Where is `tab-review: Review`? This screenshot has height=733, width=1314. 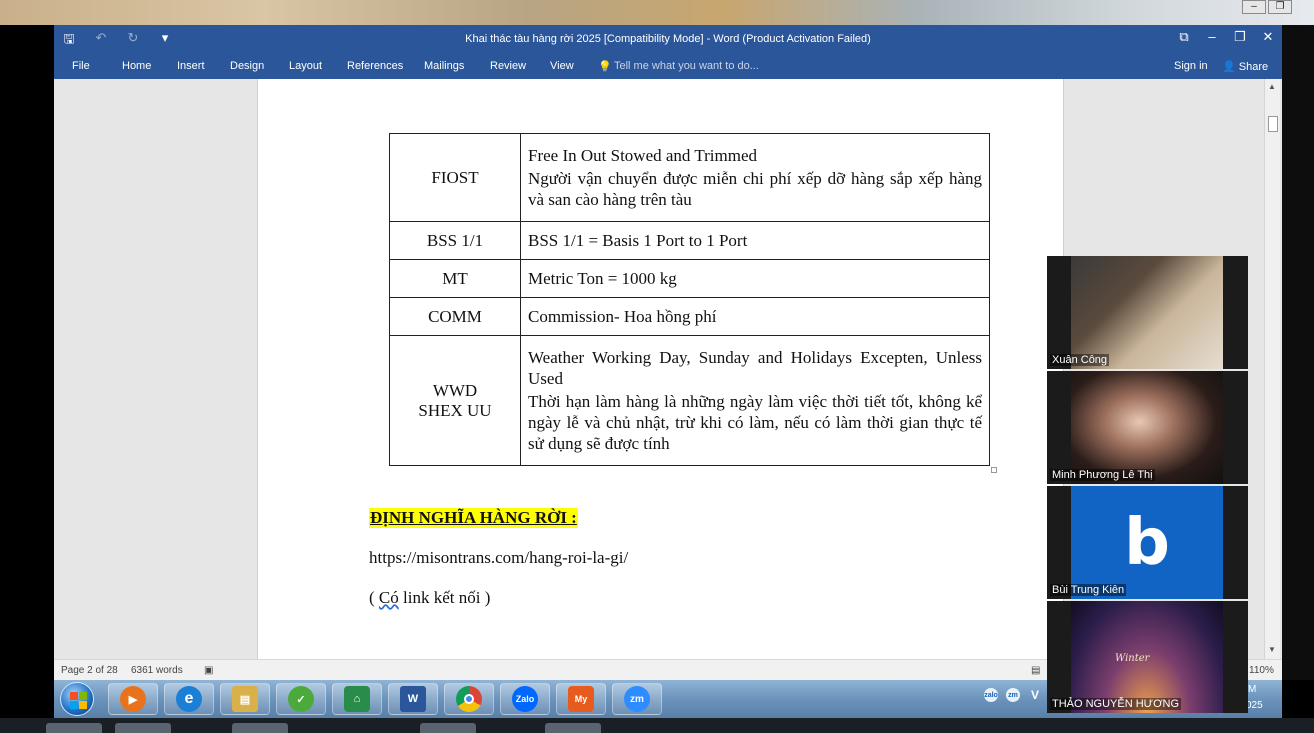 tab-review: Review is located at coordinates (508, 66).